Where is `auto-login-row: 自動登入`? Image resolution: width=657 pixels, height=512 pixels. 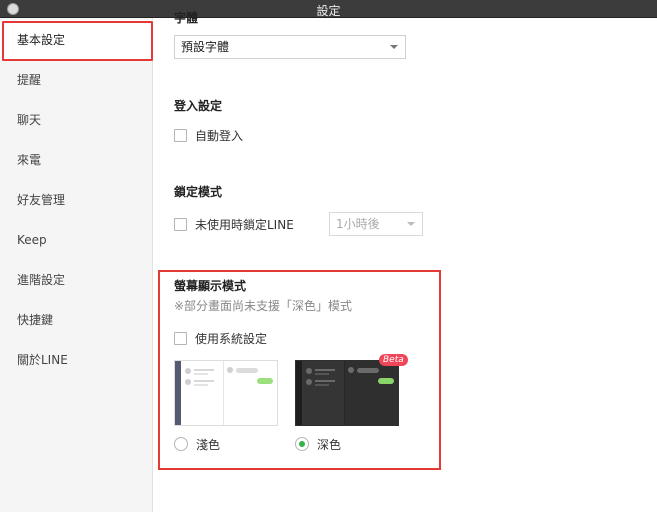 auto-login-row: 自動登入 is located at coordinates (208, 135).